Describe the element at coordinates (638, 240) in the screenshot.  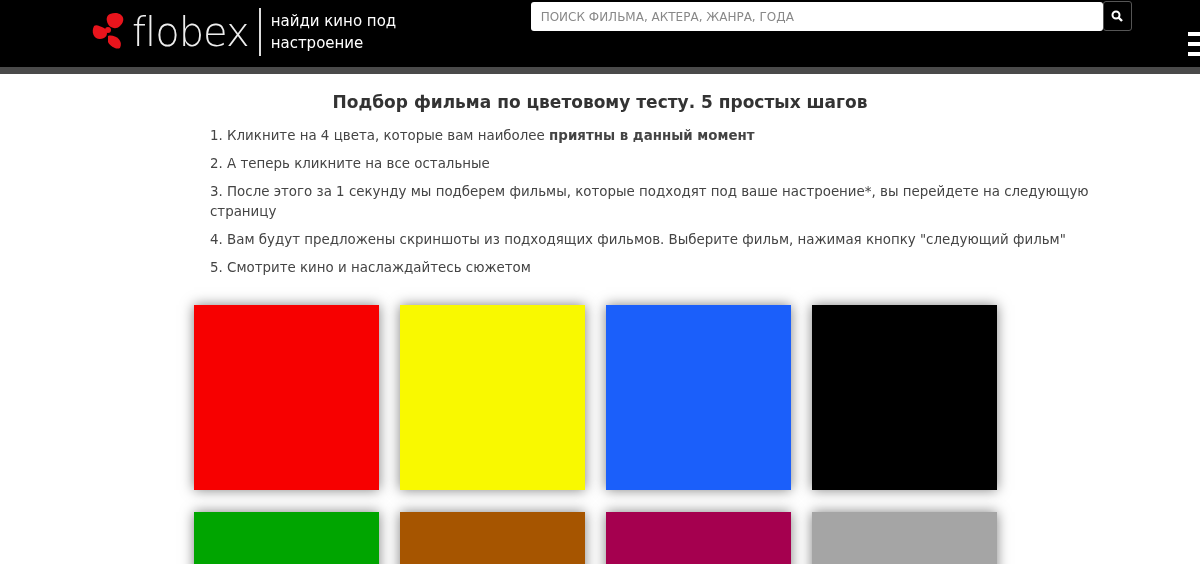
I see `step-text: 4. Вам будут предложены скриншоты из подходящих фильмов. Выберите фильм, нажимая кнопку "следующий фильм"` at that location.